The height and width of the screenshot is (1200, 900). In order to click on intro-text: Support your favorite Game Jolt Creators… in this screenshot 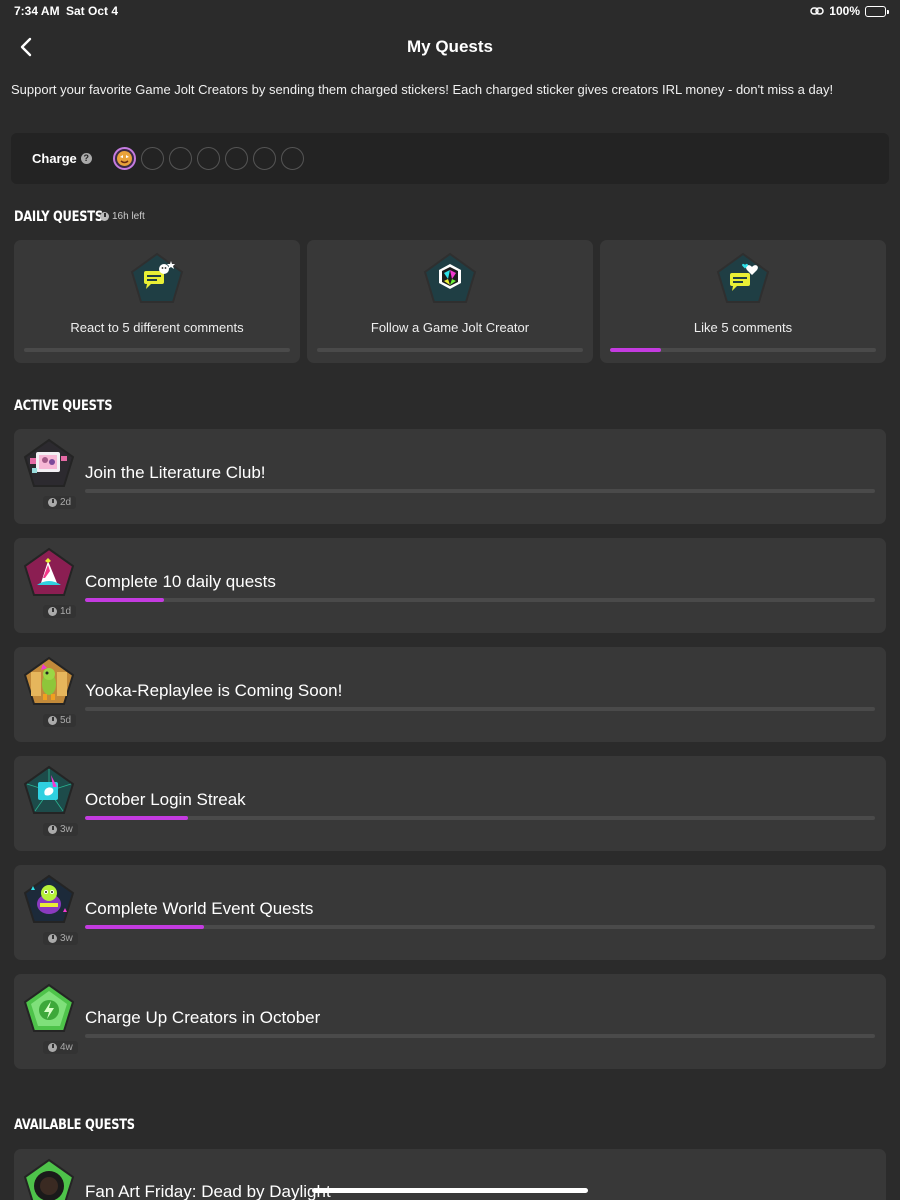, I will do `click(422, 89)`.